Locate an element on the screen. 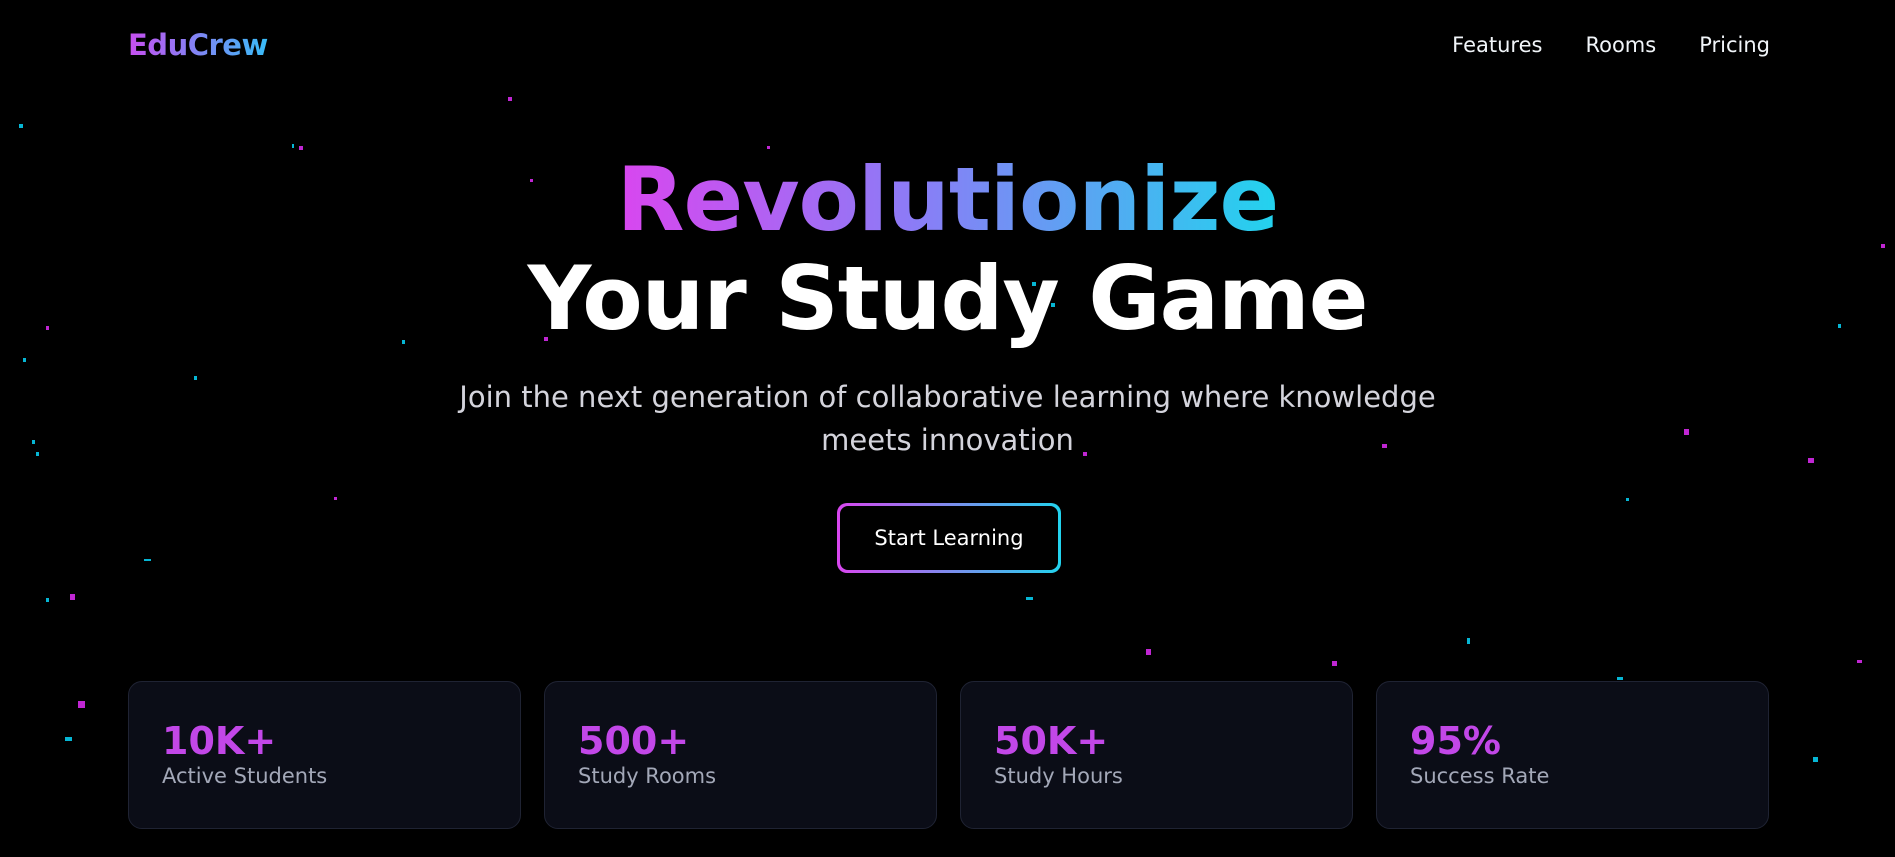 This screenshot has width=1895, height=857. stat-card-success: 95% Success Rate is located at coordinates (1572, 755).